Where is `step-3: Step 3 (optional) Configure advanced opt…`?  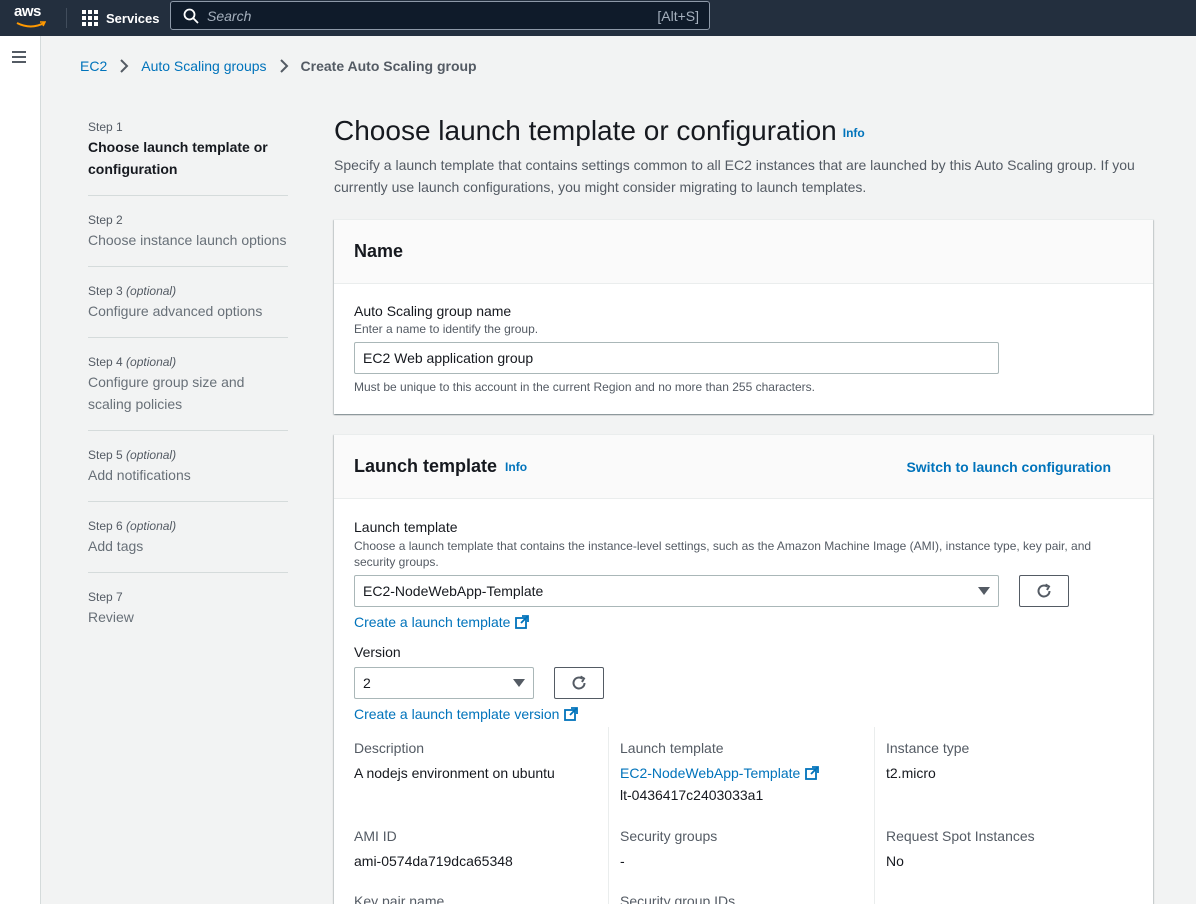 step-3: Step 3 (optional) Configure advanced opt… is located at coordinates (188, 310).